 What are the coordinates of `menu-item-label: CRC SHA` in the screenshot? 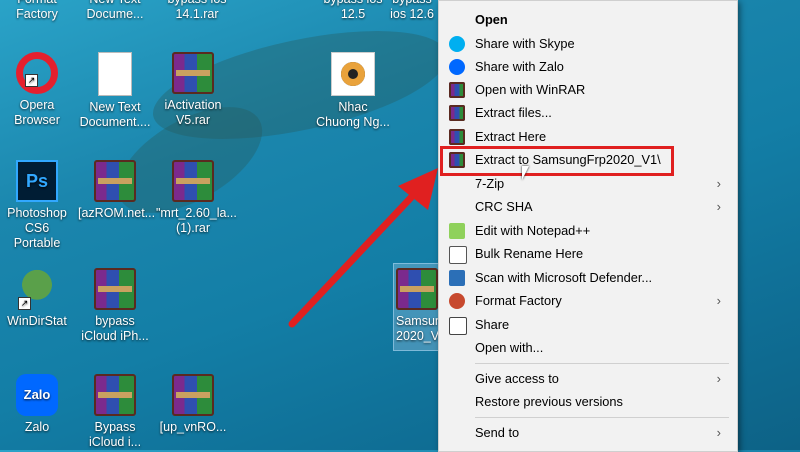 It's located at (504, 206).